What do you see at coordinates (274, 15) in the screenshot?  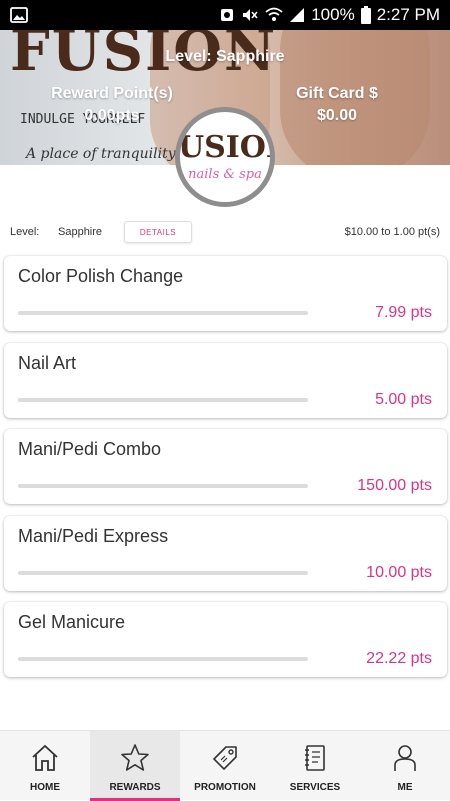 I see `wifi-icon` at bounding box center [274, 15].